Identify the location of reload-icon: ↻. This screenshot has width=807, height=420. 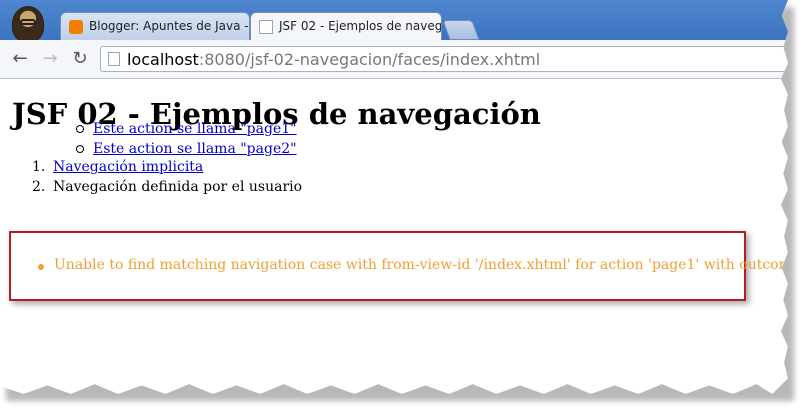
(80, 59).